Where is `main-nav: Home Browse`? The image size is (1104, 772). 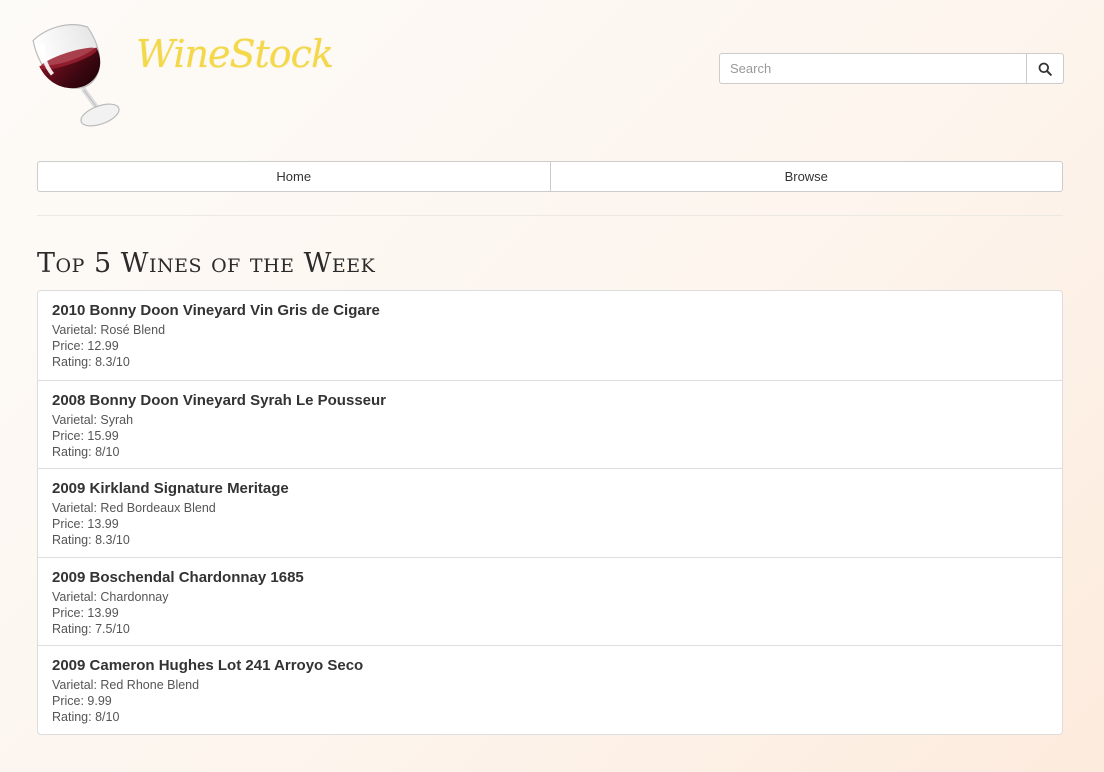
main-nav: Home Browse is located at coordinates (550, 176).